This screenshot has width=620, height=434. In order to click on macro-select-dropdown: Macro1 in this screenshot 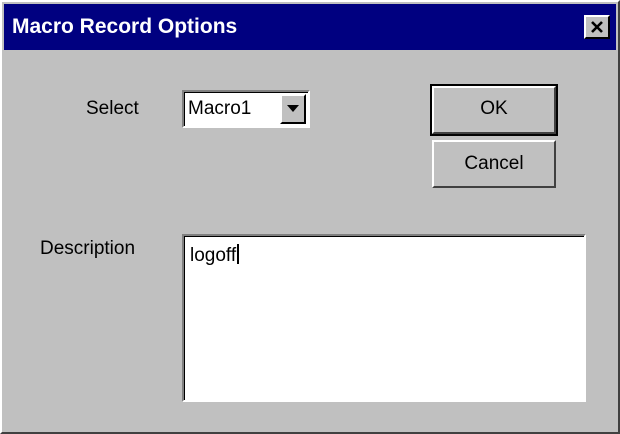, I will do `click(246, 109)`.